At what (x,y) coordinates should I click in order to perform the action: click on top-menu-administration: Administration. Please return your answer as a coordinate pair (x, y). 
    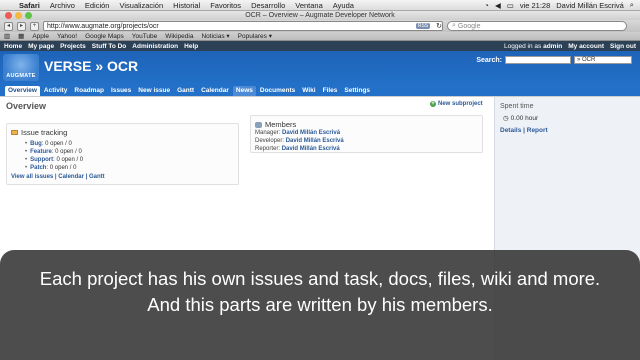
    Looking at the image, I should click on (155, 46).